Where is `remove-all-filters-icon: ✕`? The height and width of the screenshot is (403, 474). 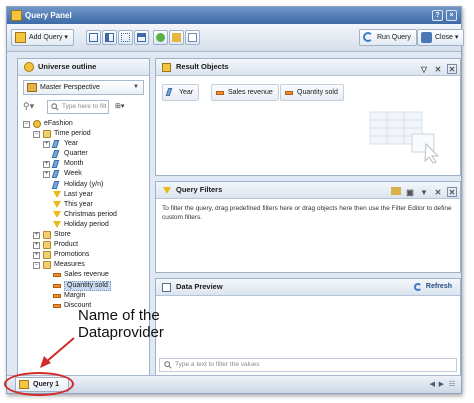 remove-all-filters-icon: ✕ is located at coordinates (452, 192).